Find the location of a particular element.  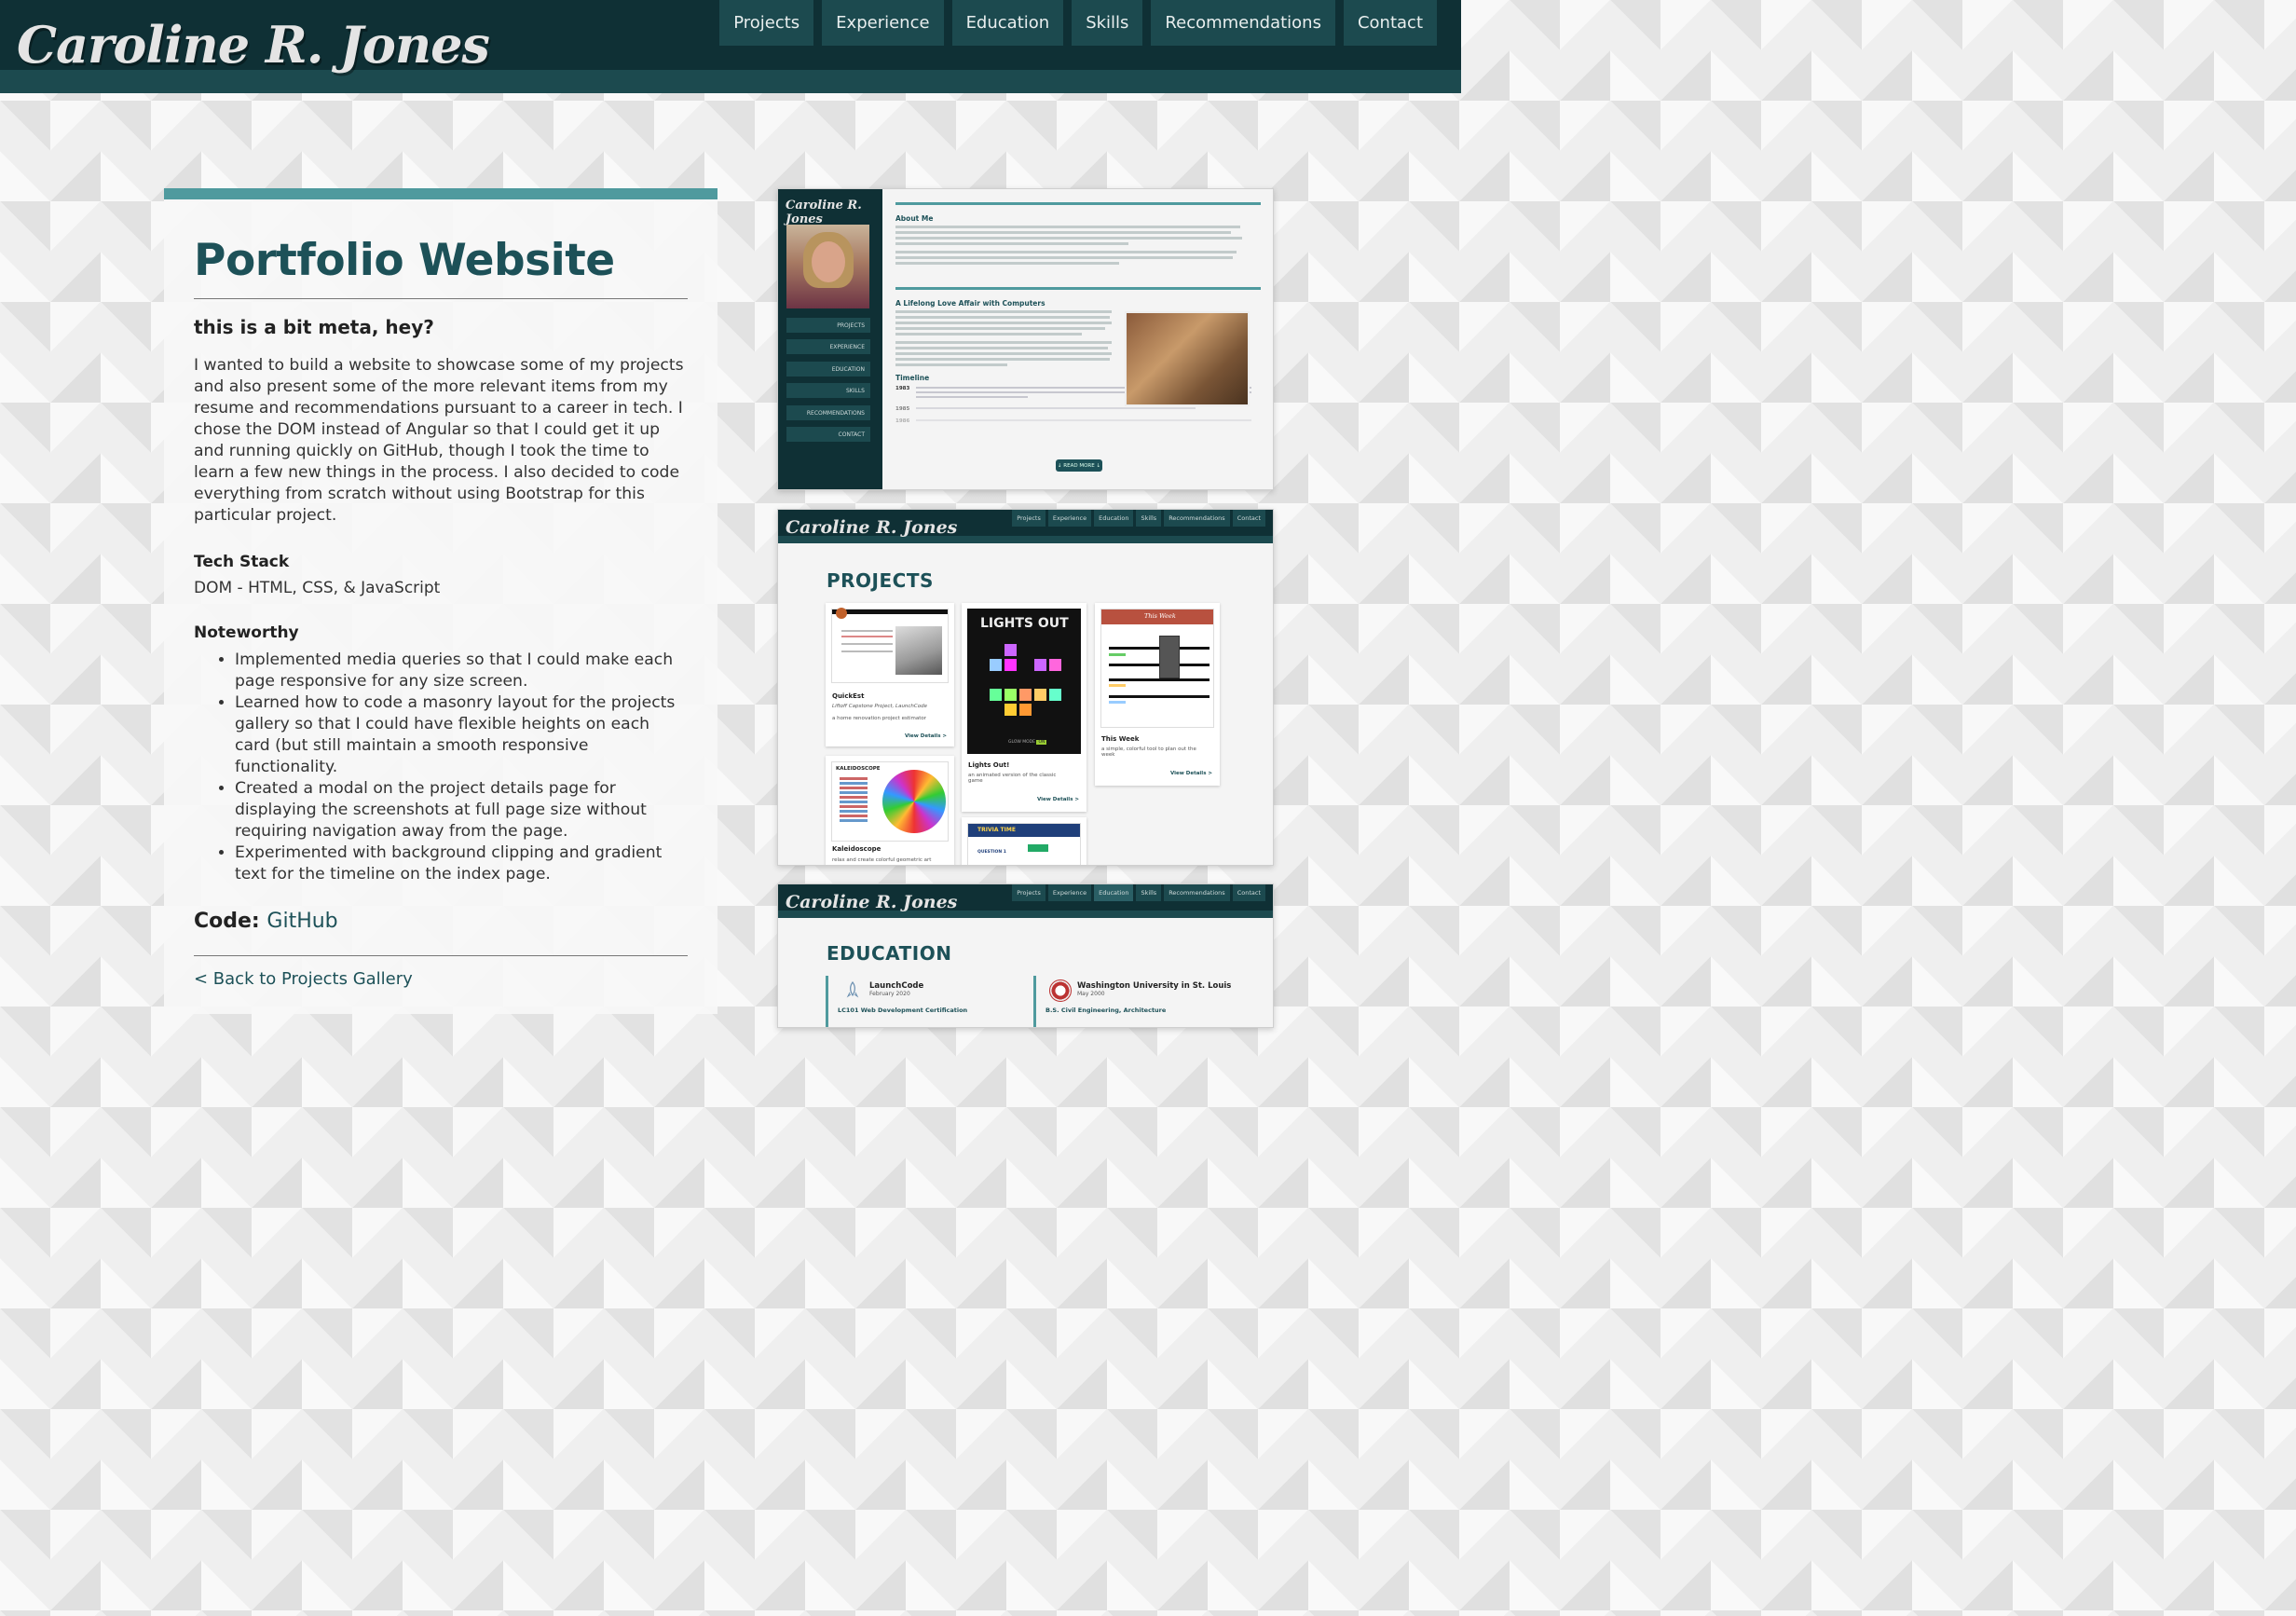

github-link: GitHub is located at coordinates (301, 921).